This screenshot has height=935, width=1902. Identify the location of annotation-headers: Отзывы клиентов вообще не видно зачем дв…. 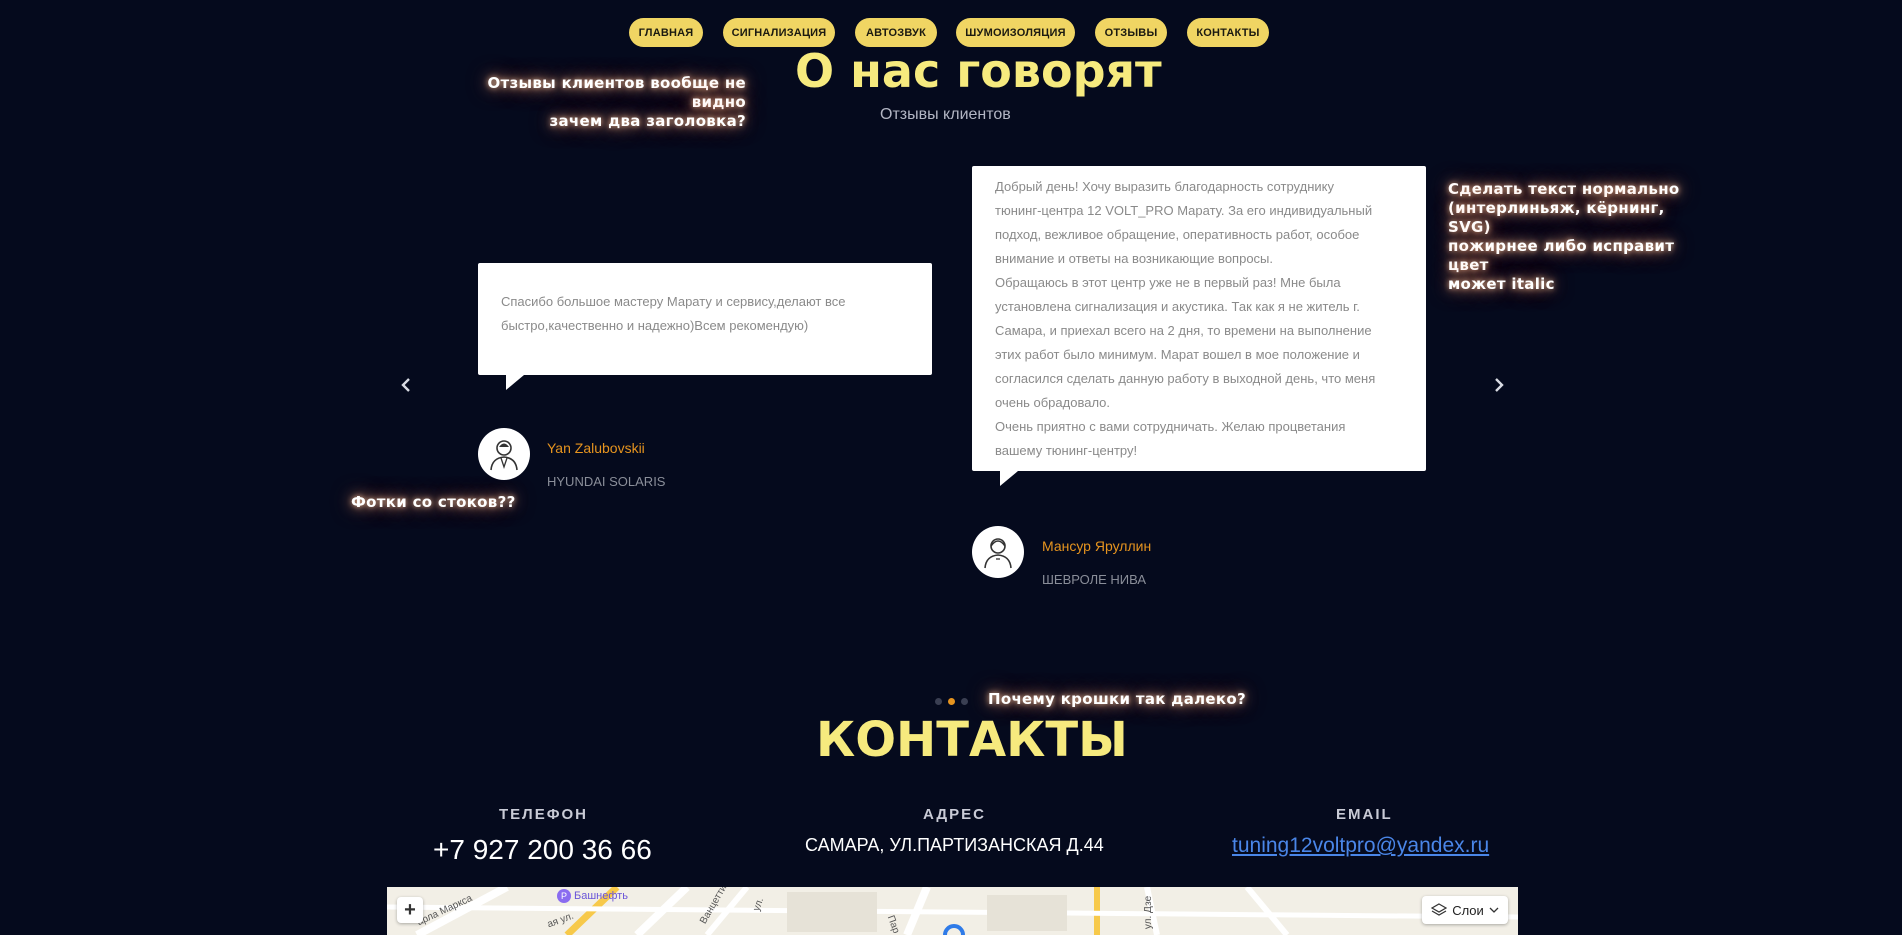
(616, 102).